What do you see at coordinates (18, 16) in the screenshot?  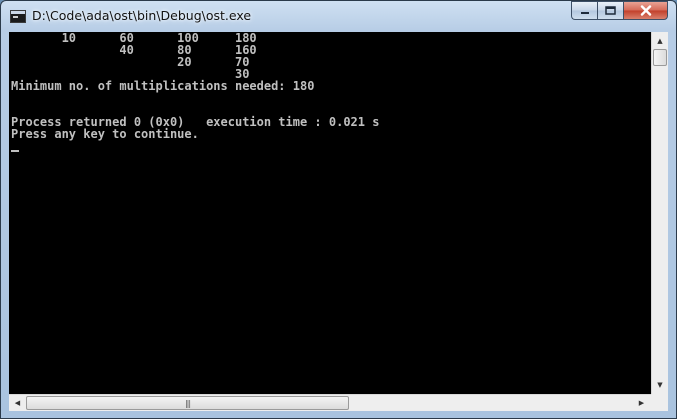 I see `console-app-icon` at bounding box center [18, 16].